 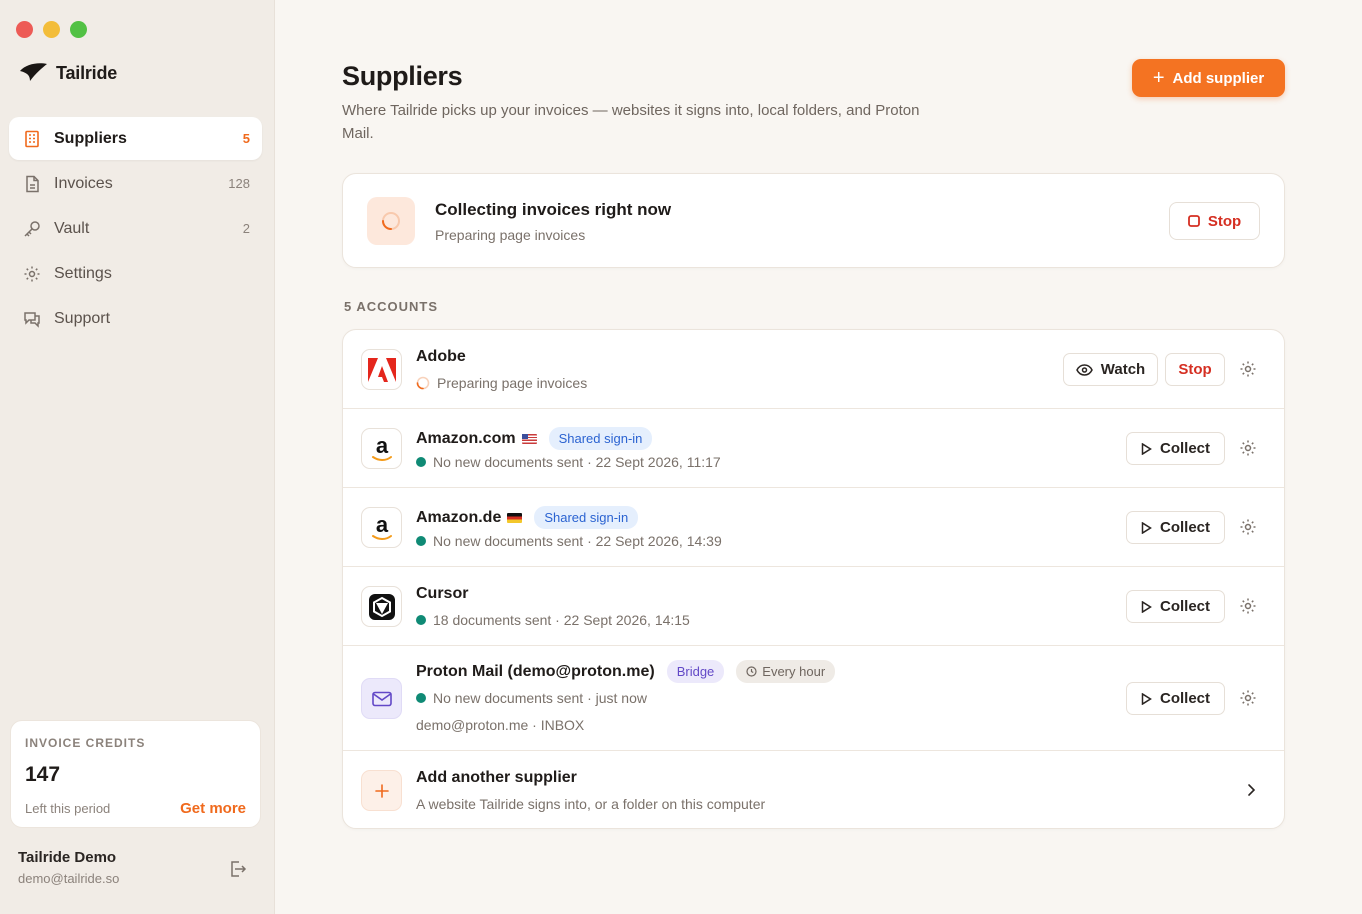 I want to click on collecting-title: Collecting invoices right now, so click(x=553, y=209).